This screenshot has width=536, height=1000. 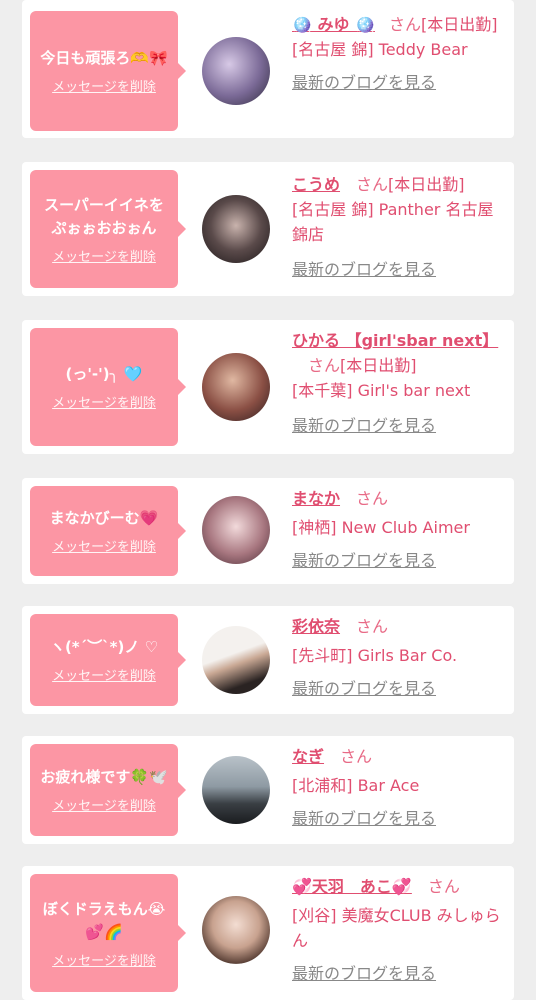 What do you see at coordinates (396, 928) in the screenshot?
I see `shop-name: [刈谷] 美魔女CLUB みしゅらん` at bounding box center [396, 928].